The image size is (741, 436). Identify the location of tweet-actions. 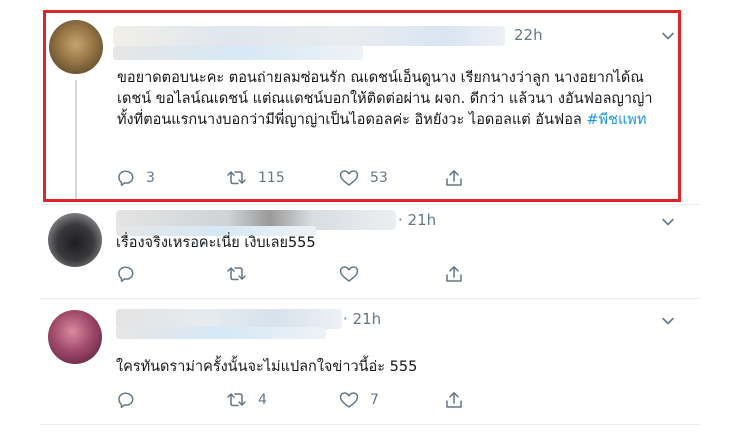
(290, 274).